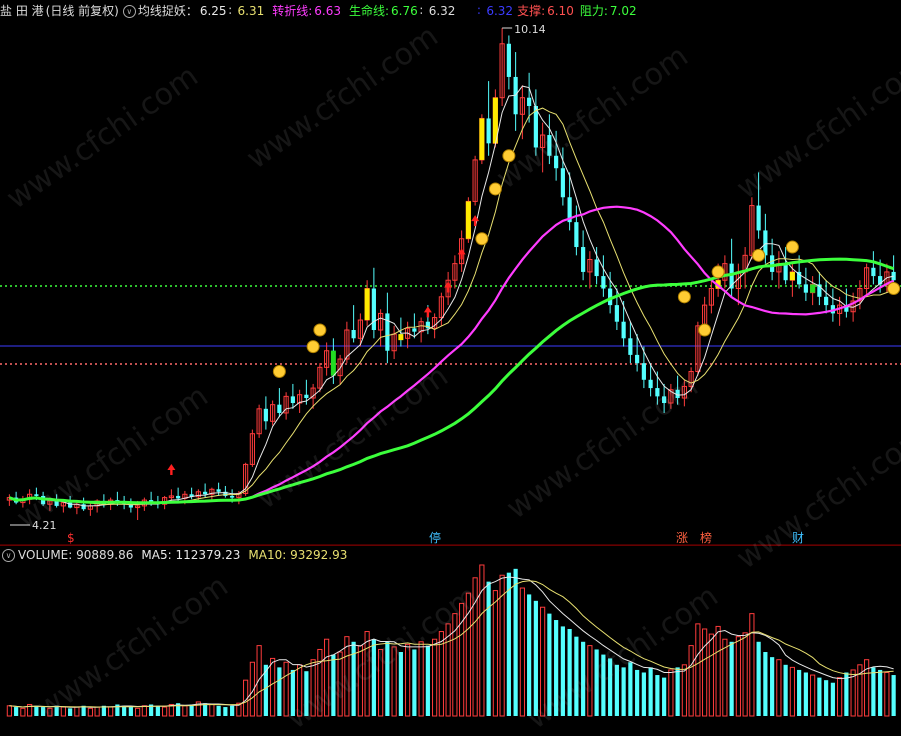 The width and height of the screenshot is (901, 736). Describe the element at coordinates (798, 538) in the screenshot. I see `event-marker-finance: 财` at that location.